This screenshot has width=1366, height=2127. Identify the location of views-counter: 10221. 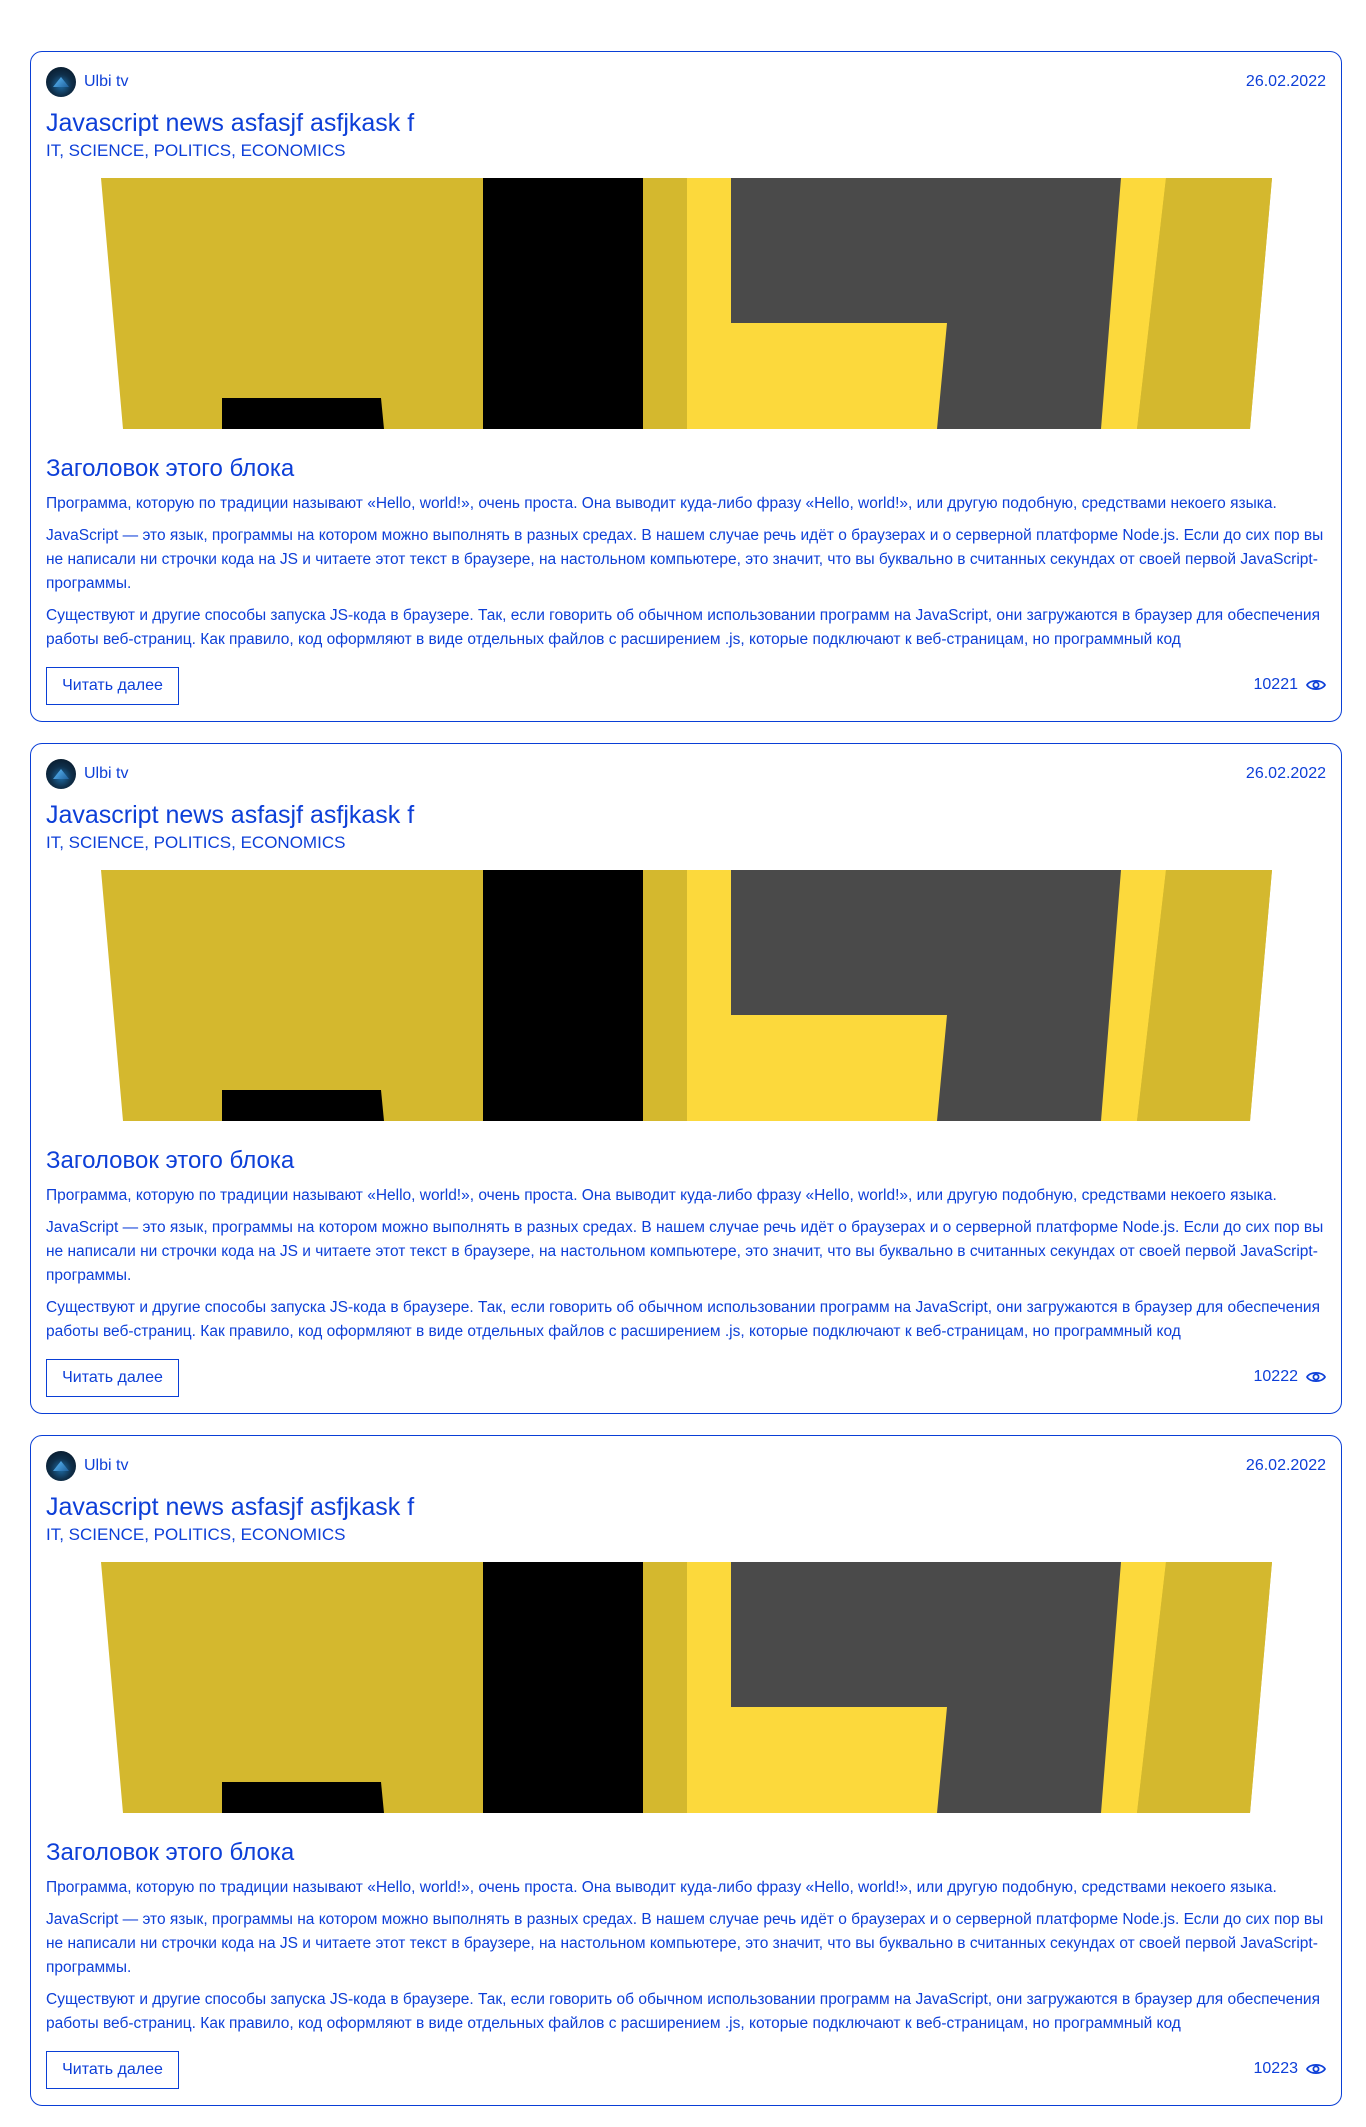
(1289, 685).